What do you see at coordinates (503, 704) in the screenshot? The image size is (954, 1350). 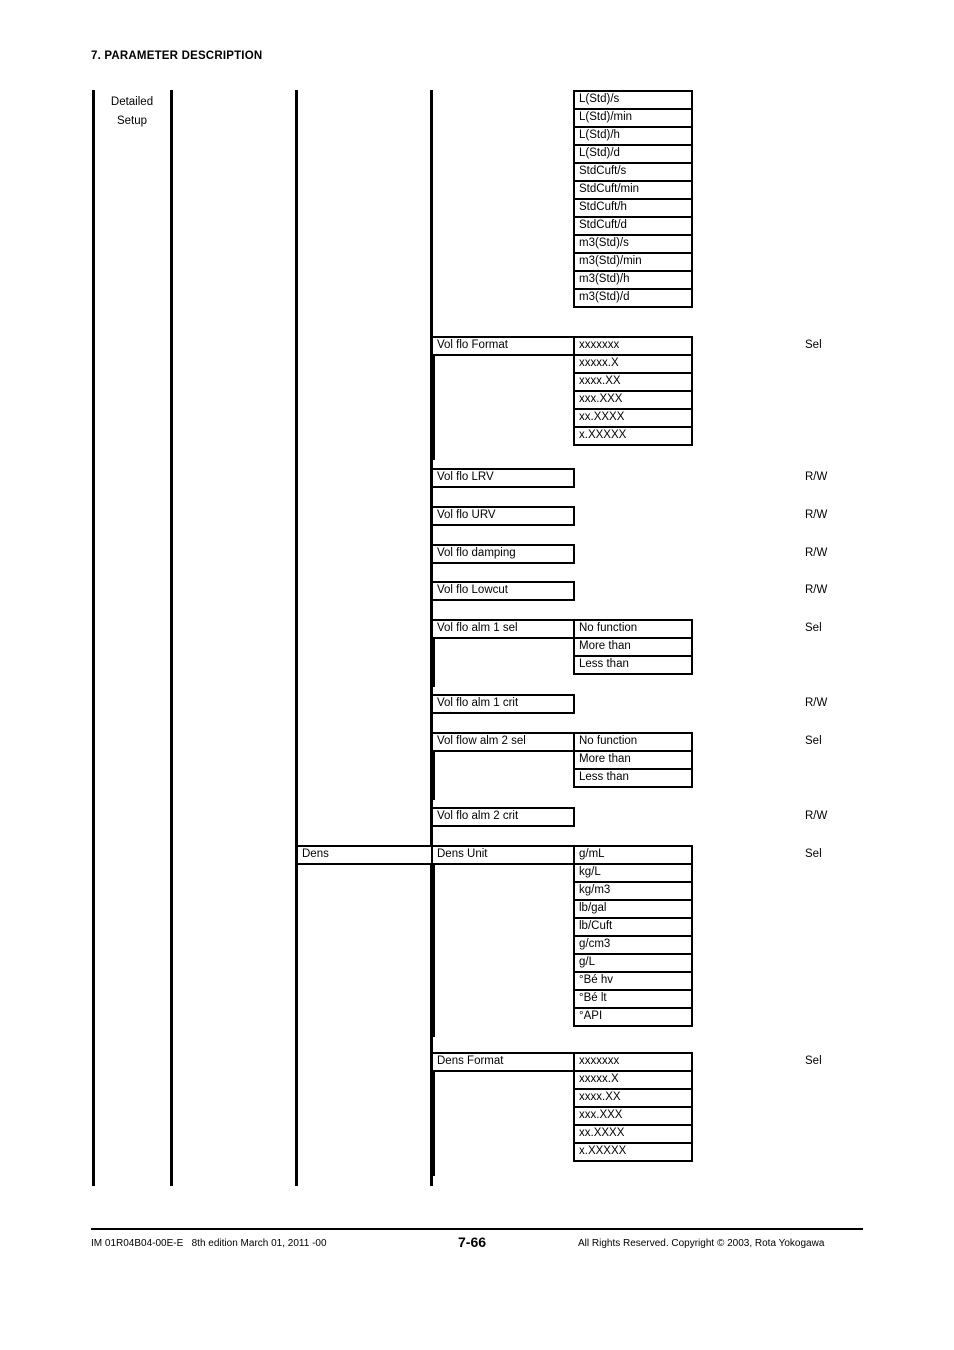 I see `label-vol-flo-alm-1-crit: Vol flo alm 1 crit` at bounding box center [503, 704].